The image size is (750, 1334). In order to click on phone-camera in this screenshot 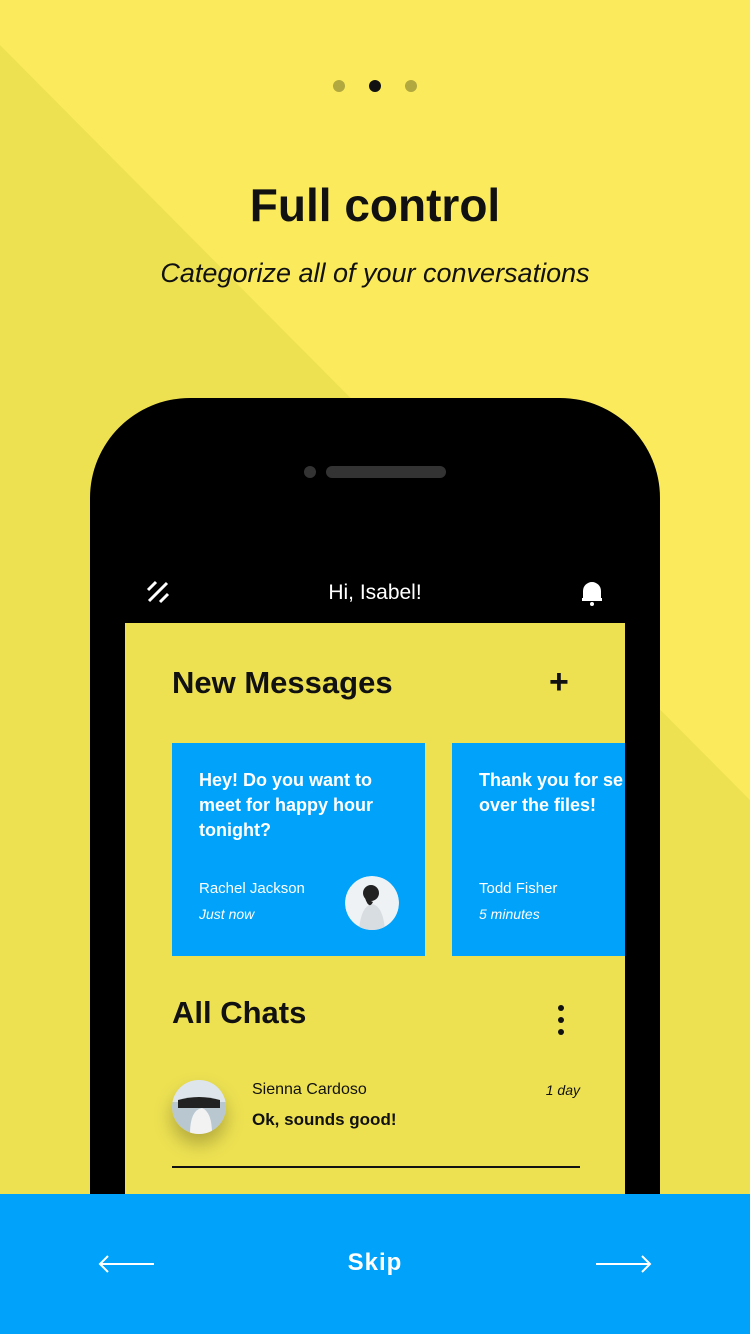, I will do `click(310, 472)`.